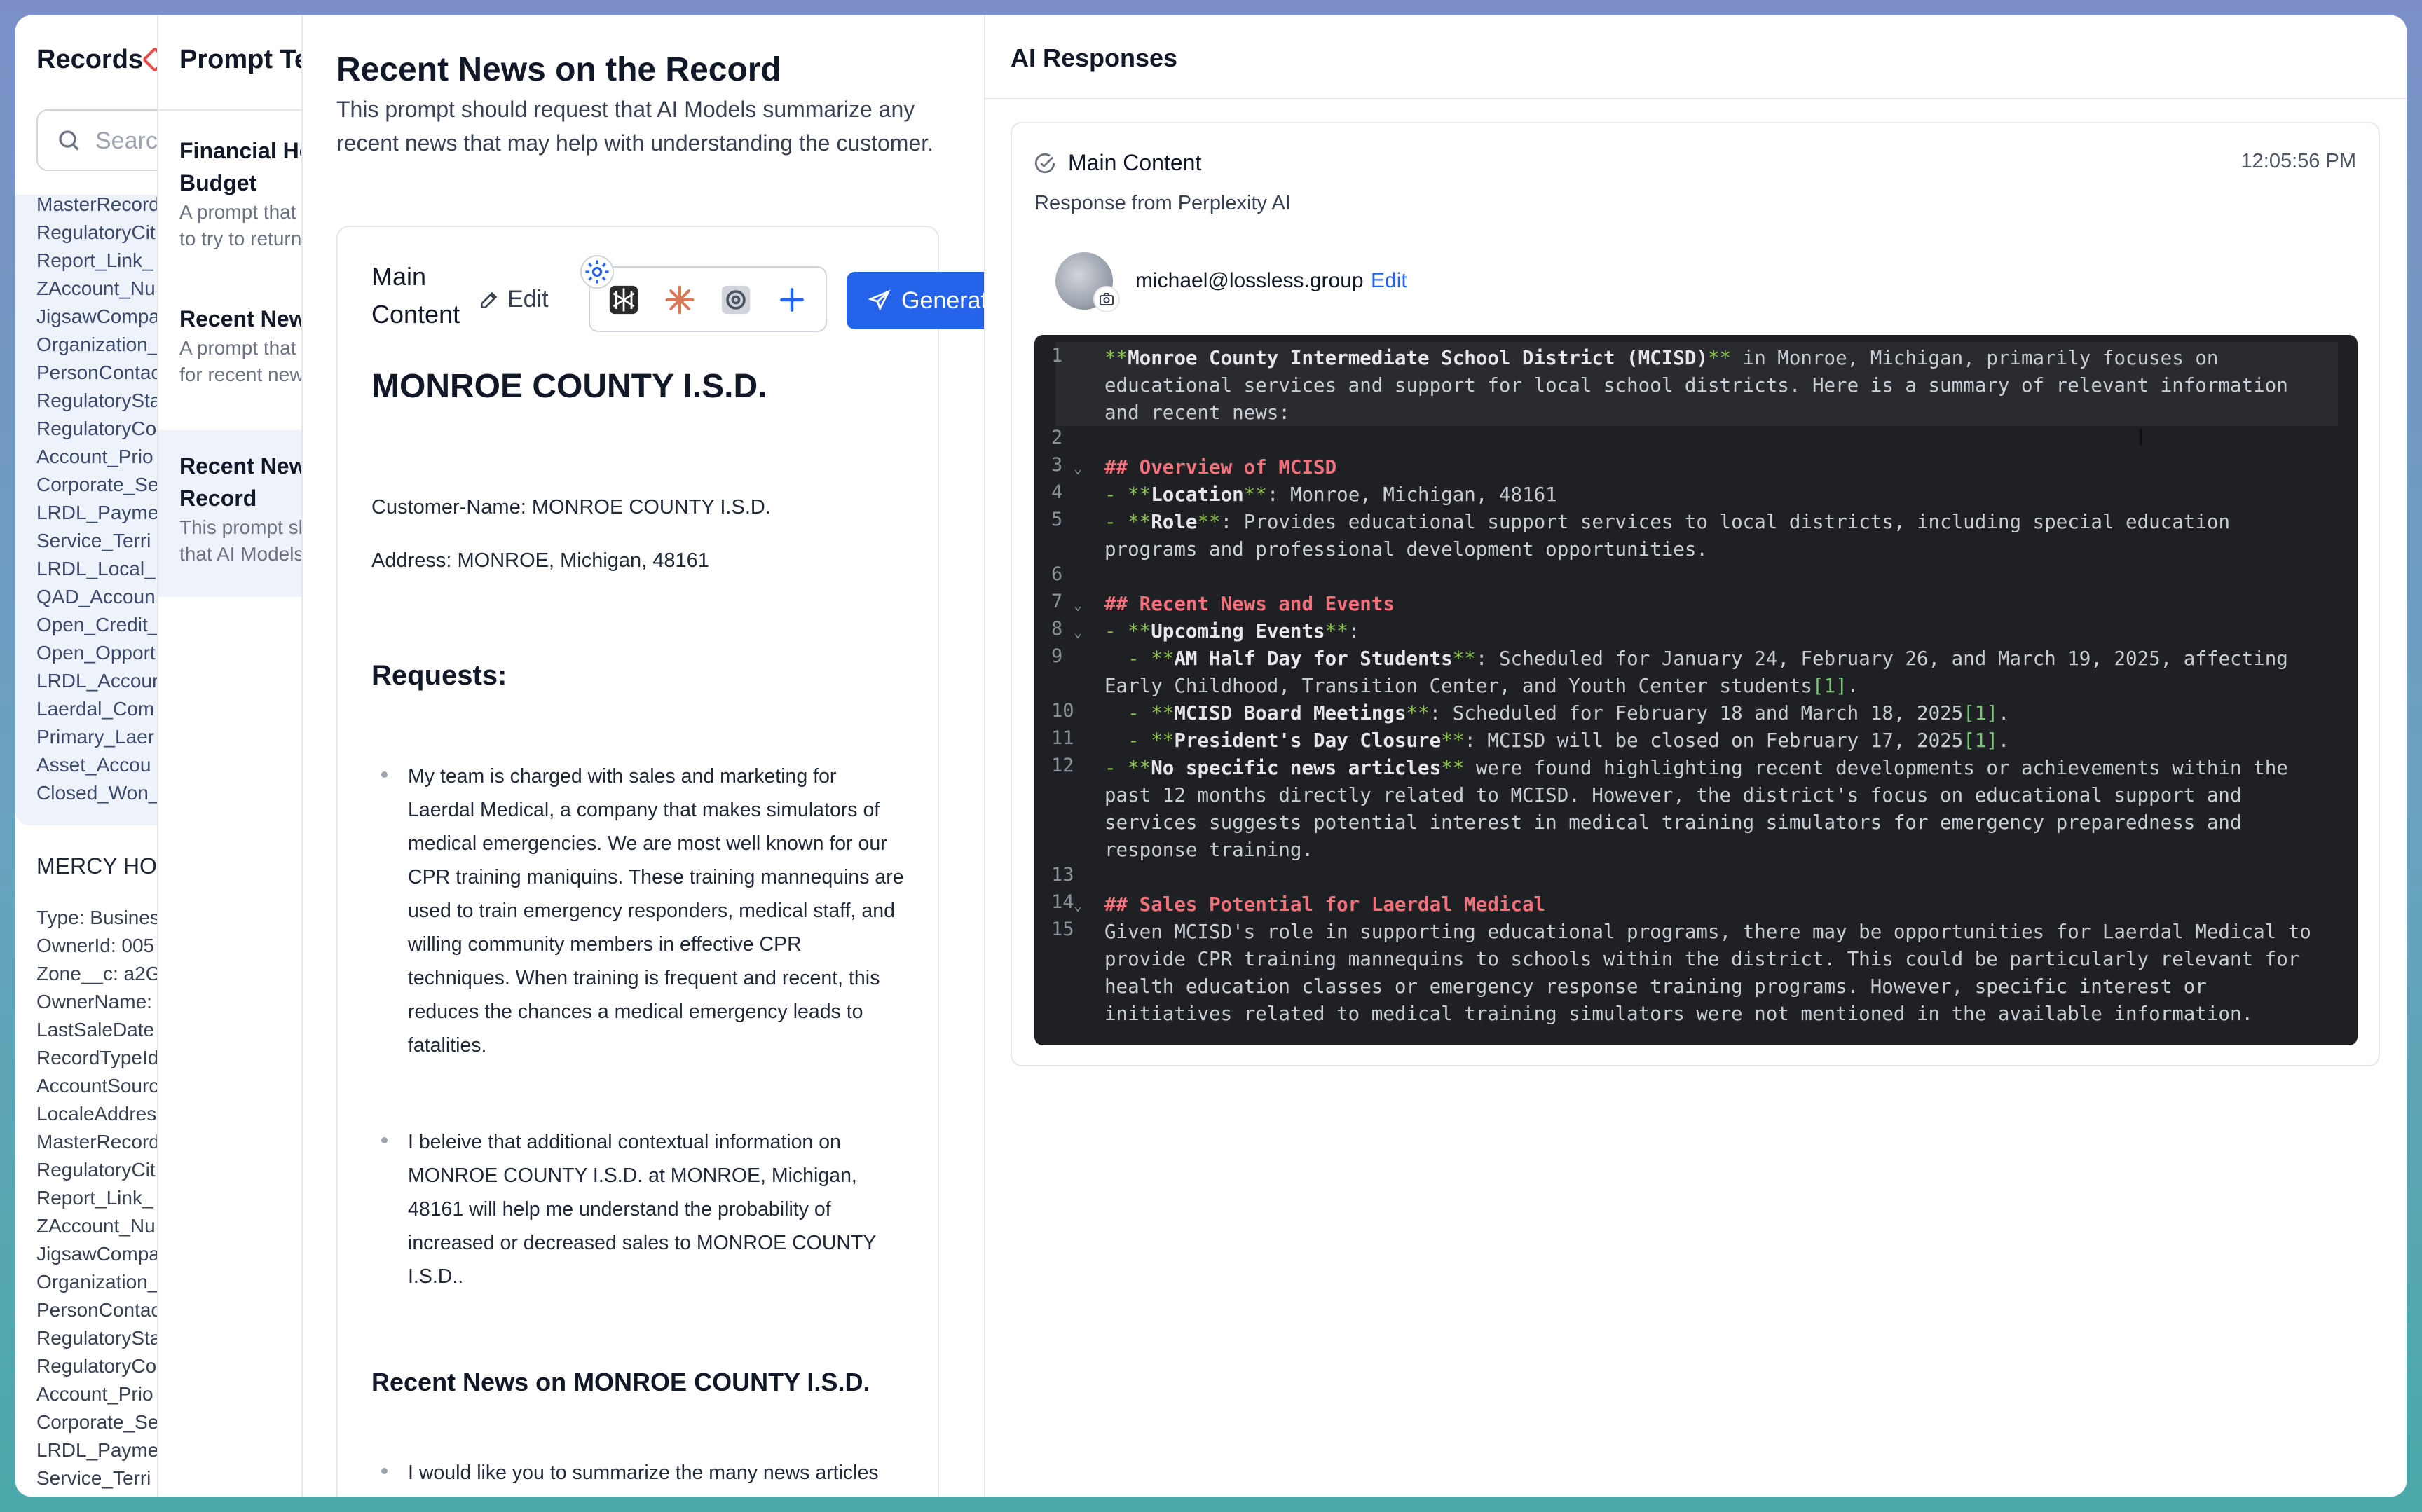 This screenshot has height=1512, width=2422. I want to click on record-field: LocaleAddress, so click(97, 1114).